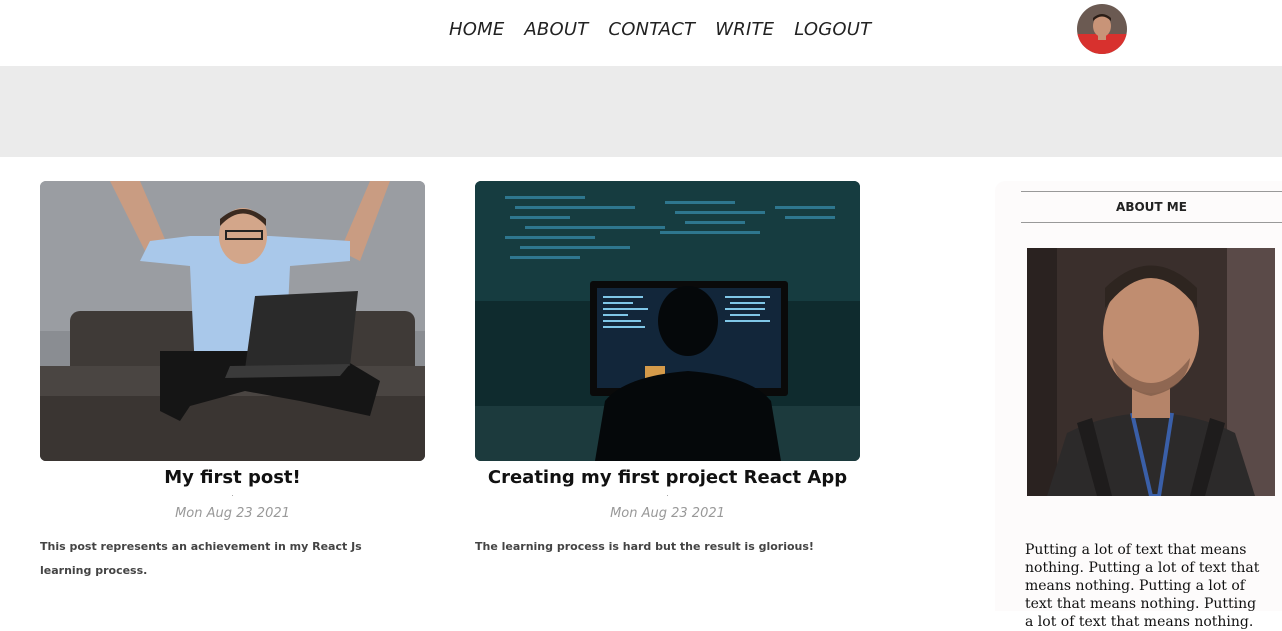  I want to click on sidebar-title: ABOUT ME, so click(1151, 207).